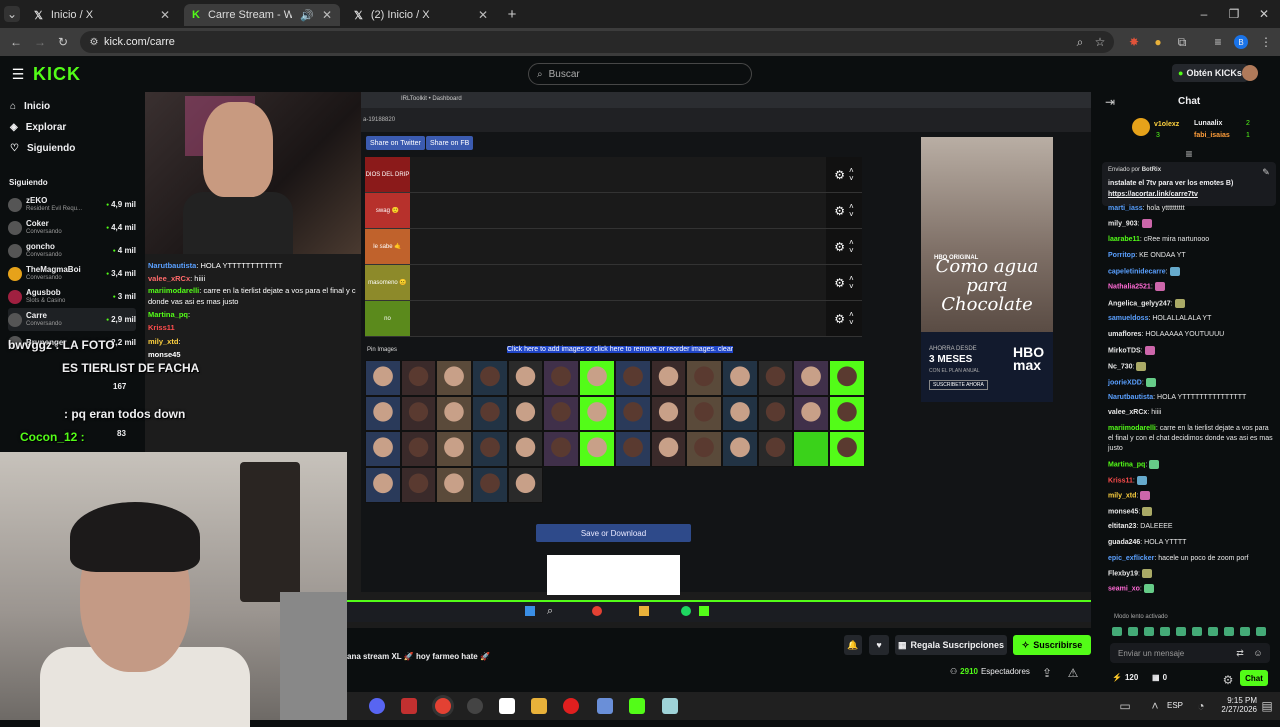 Image resolution: width=1280 pixels, height=727 pixels. Describe the element at coordinates (1121, 255) in the screenshot. I see `chat-username: Porritop` at that location.